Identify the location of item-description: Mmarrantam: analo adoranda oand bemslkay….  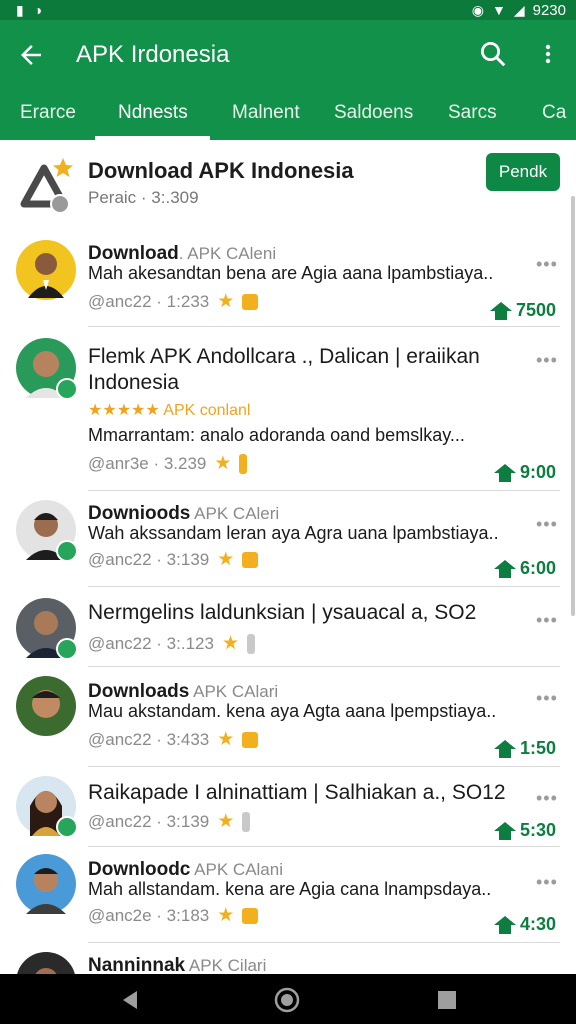
(276, 435).